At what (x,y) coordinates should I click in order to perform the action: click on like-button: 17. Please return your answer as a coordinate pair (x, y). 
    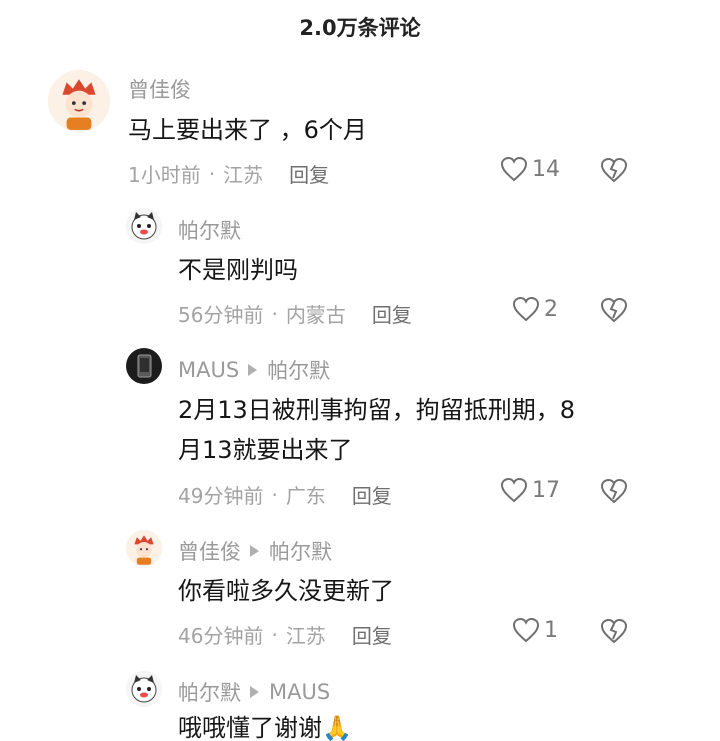
    Looking at the image, I should click on (530, 490).